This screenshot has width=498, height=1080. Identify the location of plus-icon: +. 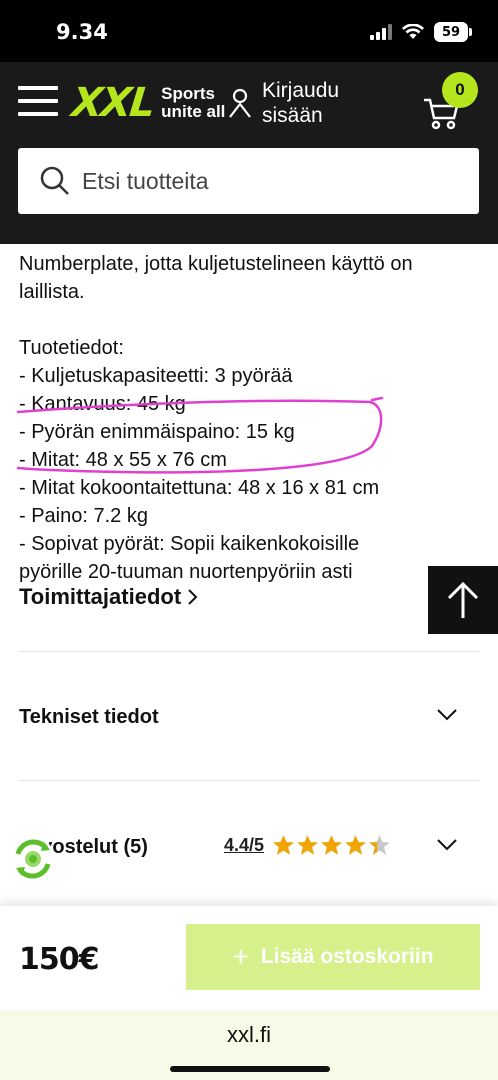
(240, 956).